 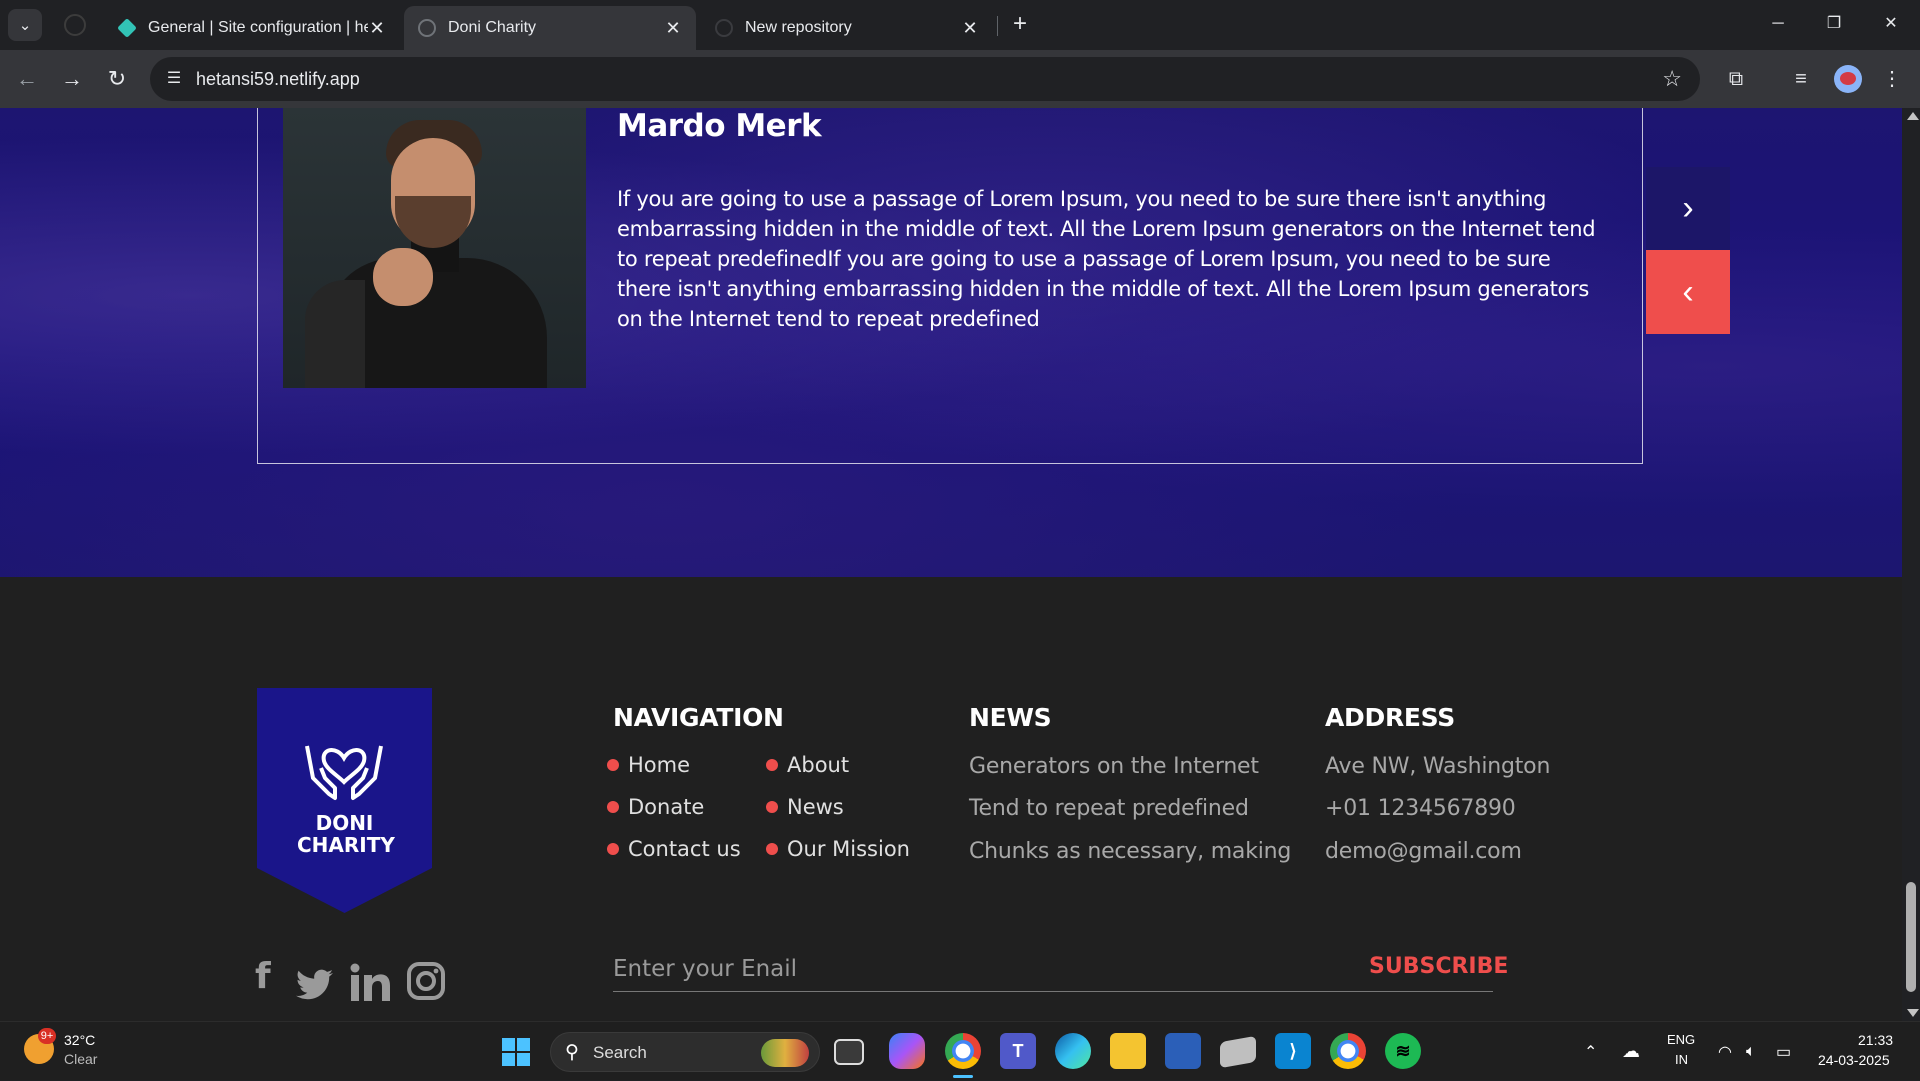 I want to click on search-icon: ⚲, so click(x=572, y=1052).